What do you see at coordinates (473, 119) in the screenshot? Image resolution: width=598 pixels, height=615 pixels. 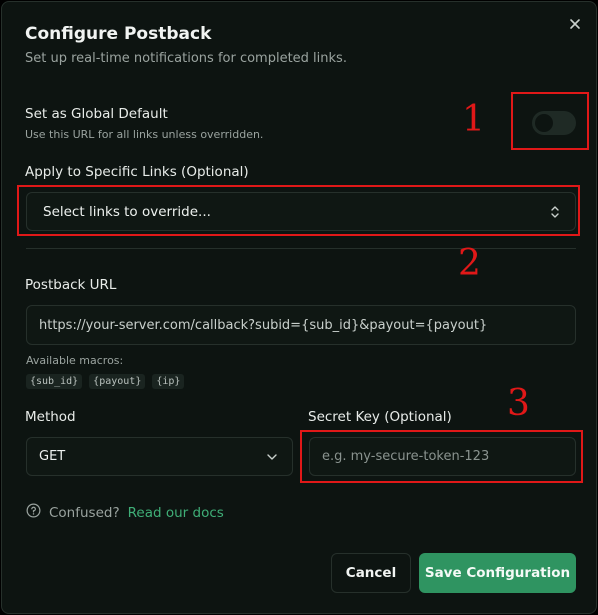 I see `annotation-number-1: 1` at bounding box center [473, 119].